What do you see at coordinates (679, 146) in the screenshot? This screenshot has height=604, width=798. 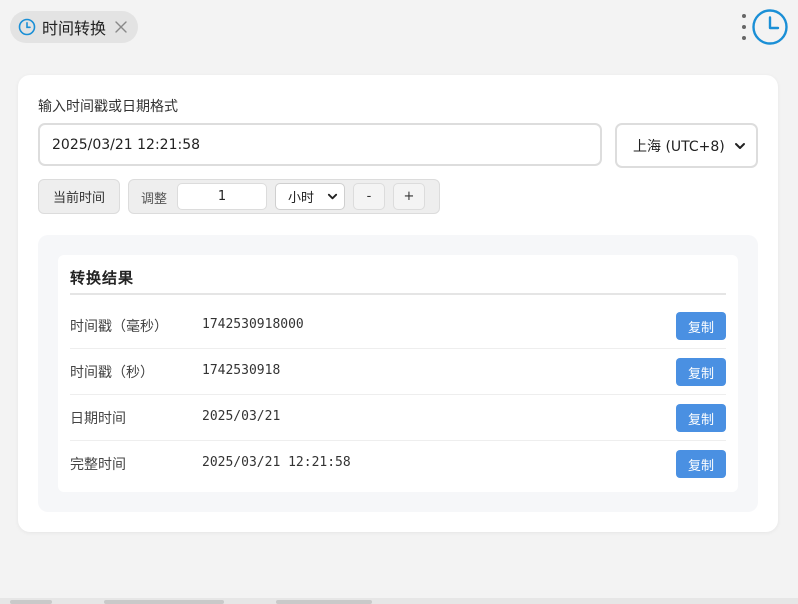 I see `timezone-selected-label: 上海 (UTC+8)` at bounding box center [679, 146].